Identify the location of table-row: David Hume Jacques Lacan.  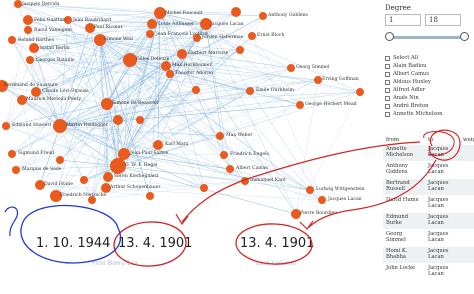
(428, 204).